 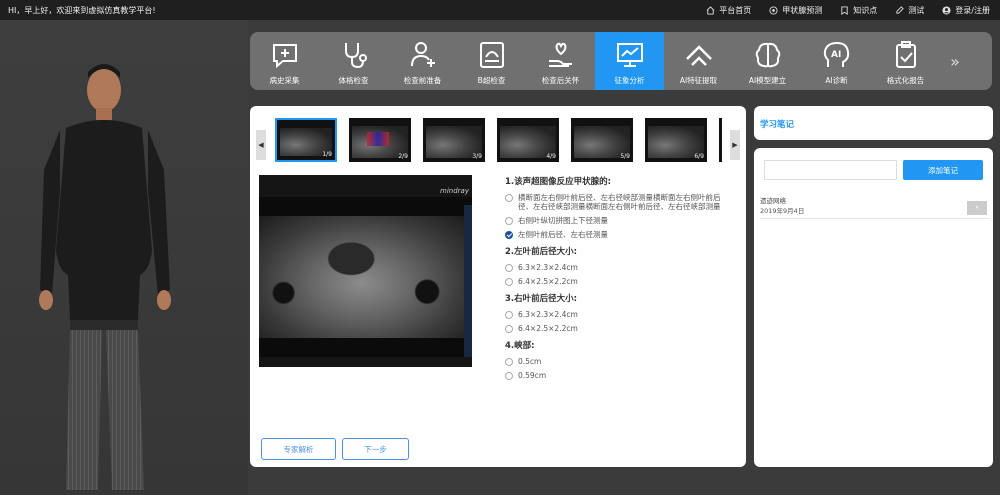 I want to click on step-next-arrow: », so click(x=955, y=61).